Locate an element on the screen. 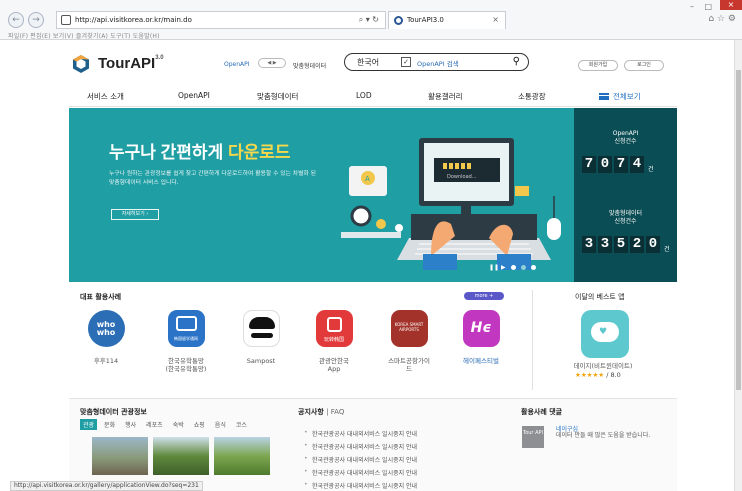 The image size is (742, 491). app-icon-text: 玩转韩国 is located at coordinates (333, 340).